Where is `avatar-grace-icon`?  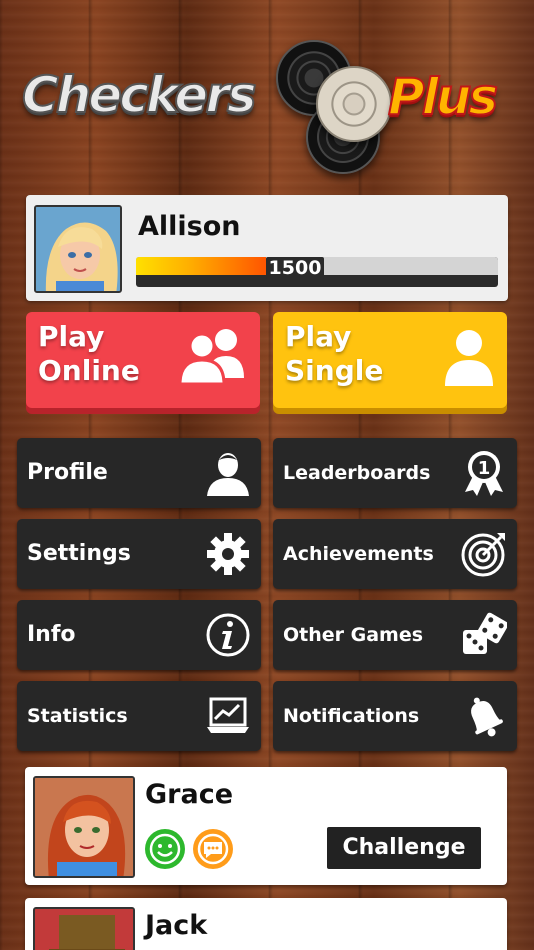
avatar-grace-icon is located at coordinates (84, 827).